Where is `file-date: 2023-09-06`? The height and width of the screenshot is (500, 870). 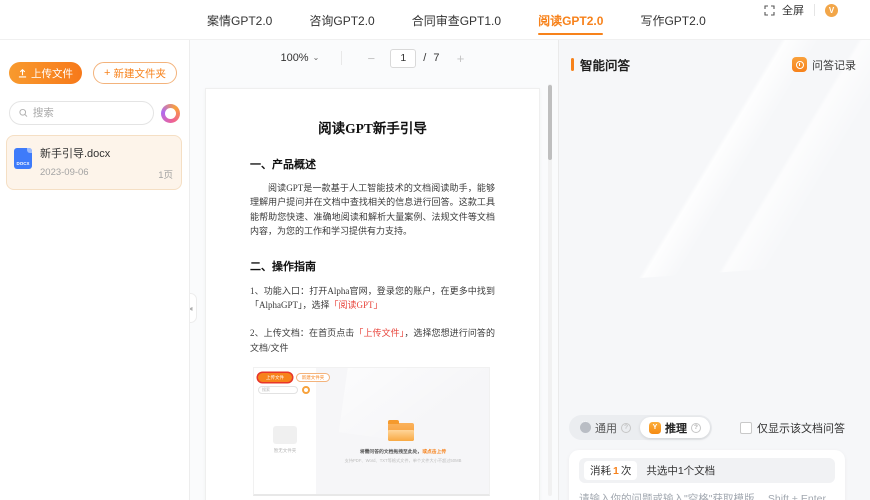 file-date: 2023-09-06 is located at coordinates (64, 172).